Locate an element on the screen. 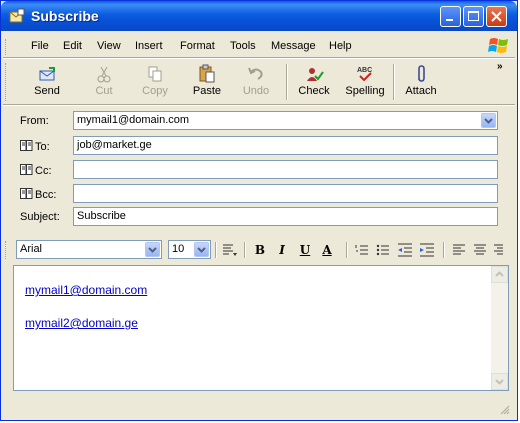 The image size is (520, 423). window-title: Subscribe is located at coordinates (65, 16).